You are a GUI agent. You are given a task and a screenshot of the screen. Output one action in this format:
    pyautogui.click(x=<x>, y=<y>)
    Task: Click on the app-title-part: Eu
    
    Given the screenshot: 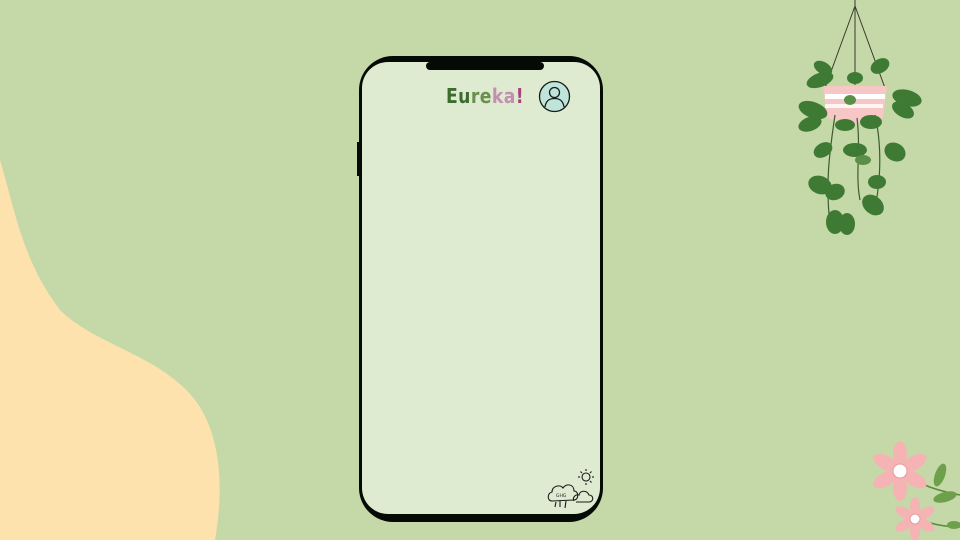 What is the action you would take?
    pyautogui.click(x=458, y=96)
    